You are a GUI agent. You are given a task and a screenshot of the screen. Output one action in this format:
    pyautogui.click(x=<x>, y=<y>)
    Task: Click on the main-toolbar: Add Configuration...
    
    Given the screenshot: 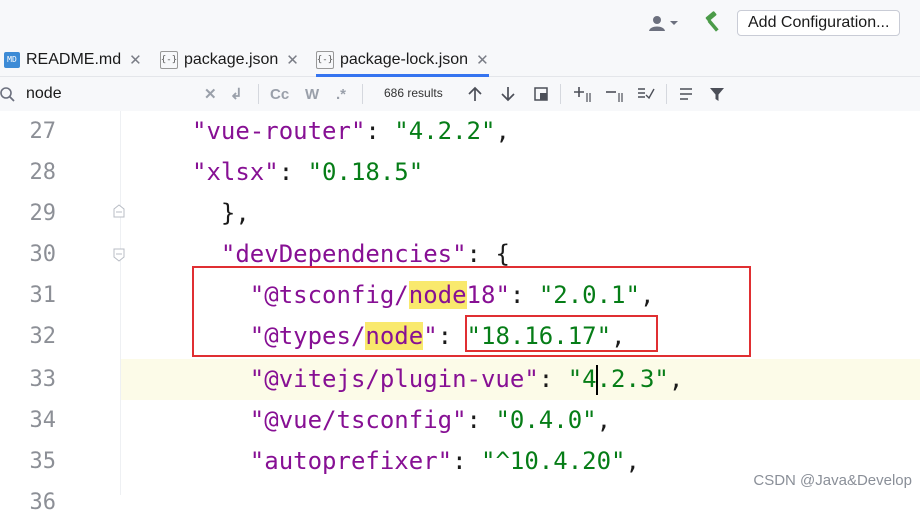 What is the action you would take?
    pyautogui.click(x=460, y=22)
    